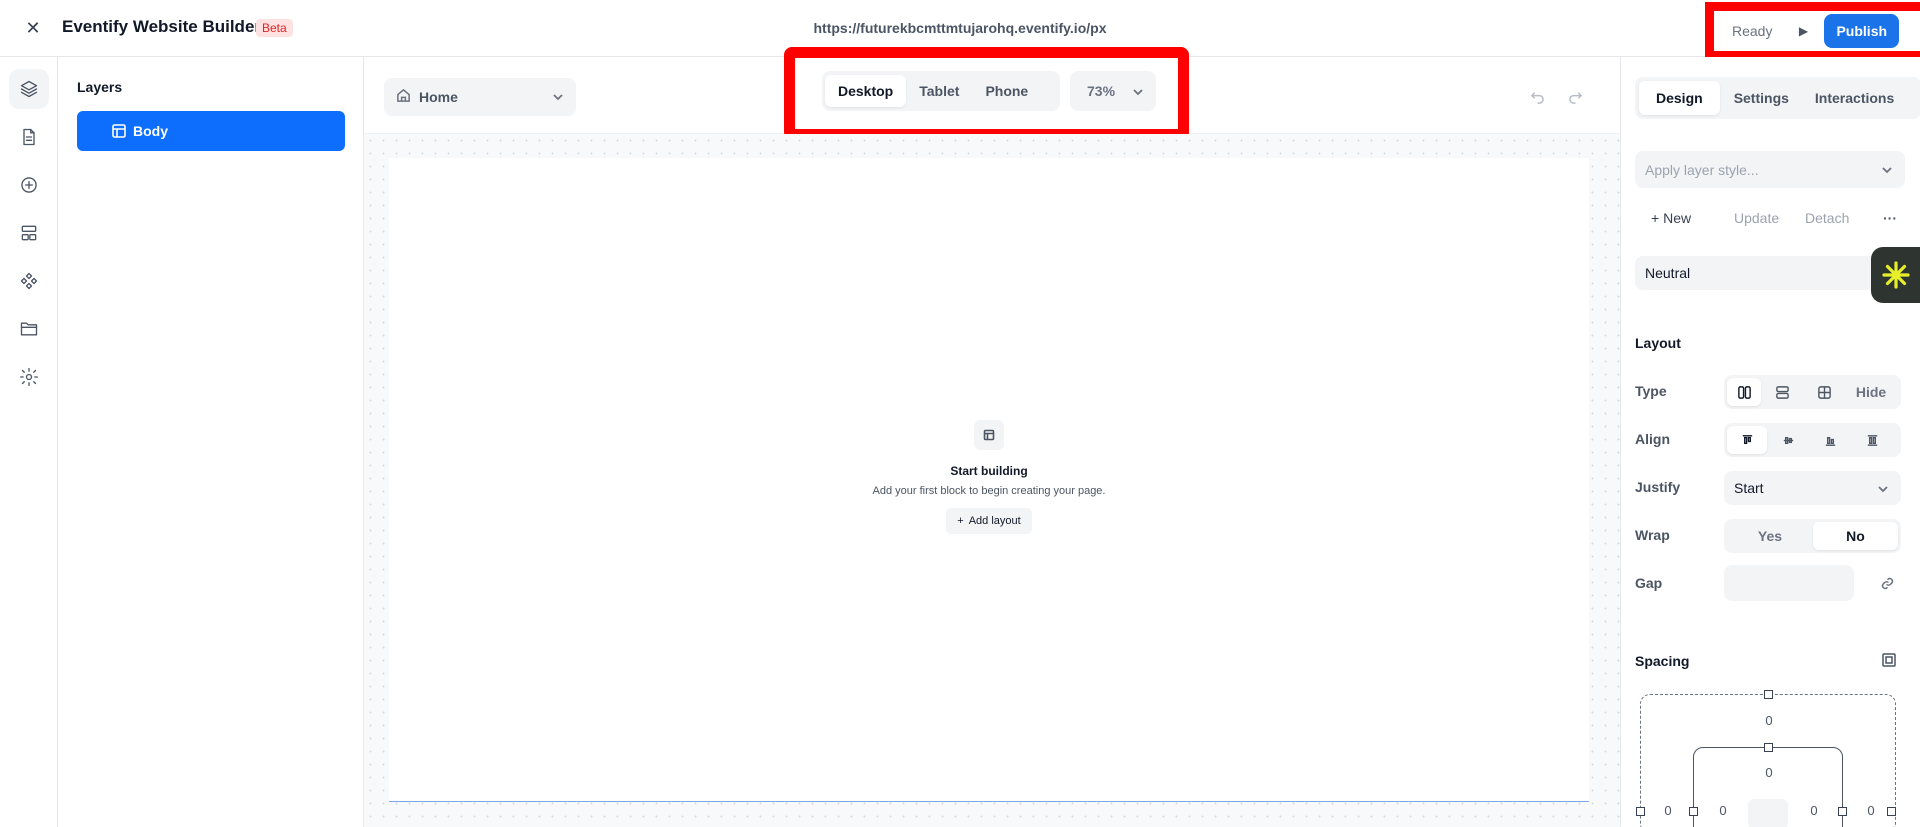 Image resolution: width=1920 pixels, height=827 pixels. I want to click on columns-icon, so click(1744, 392).